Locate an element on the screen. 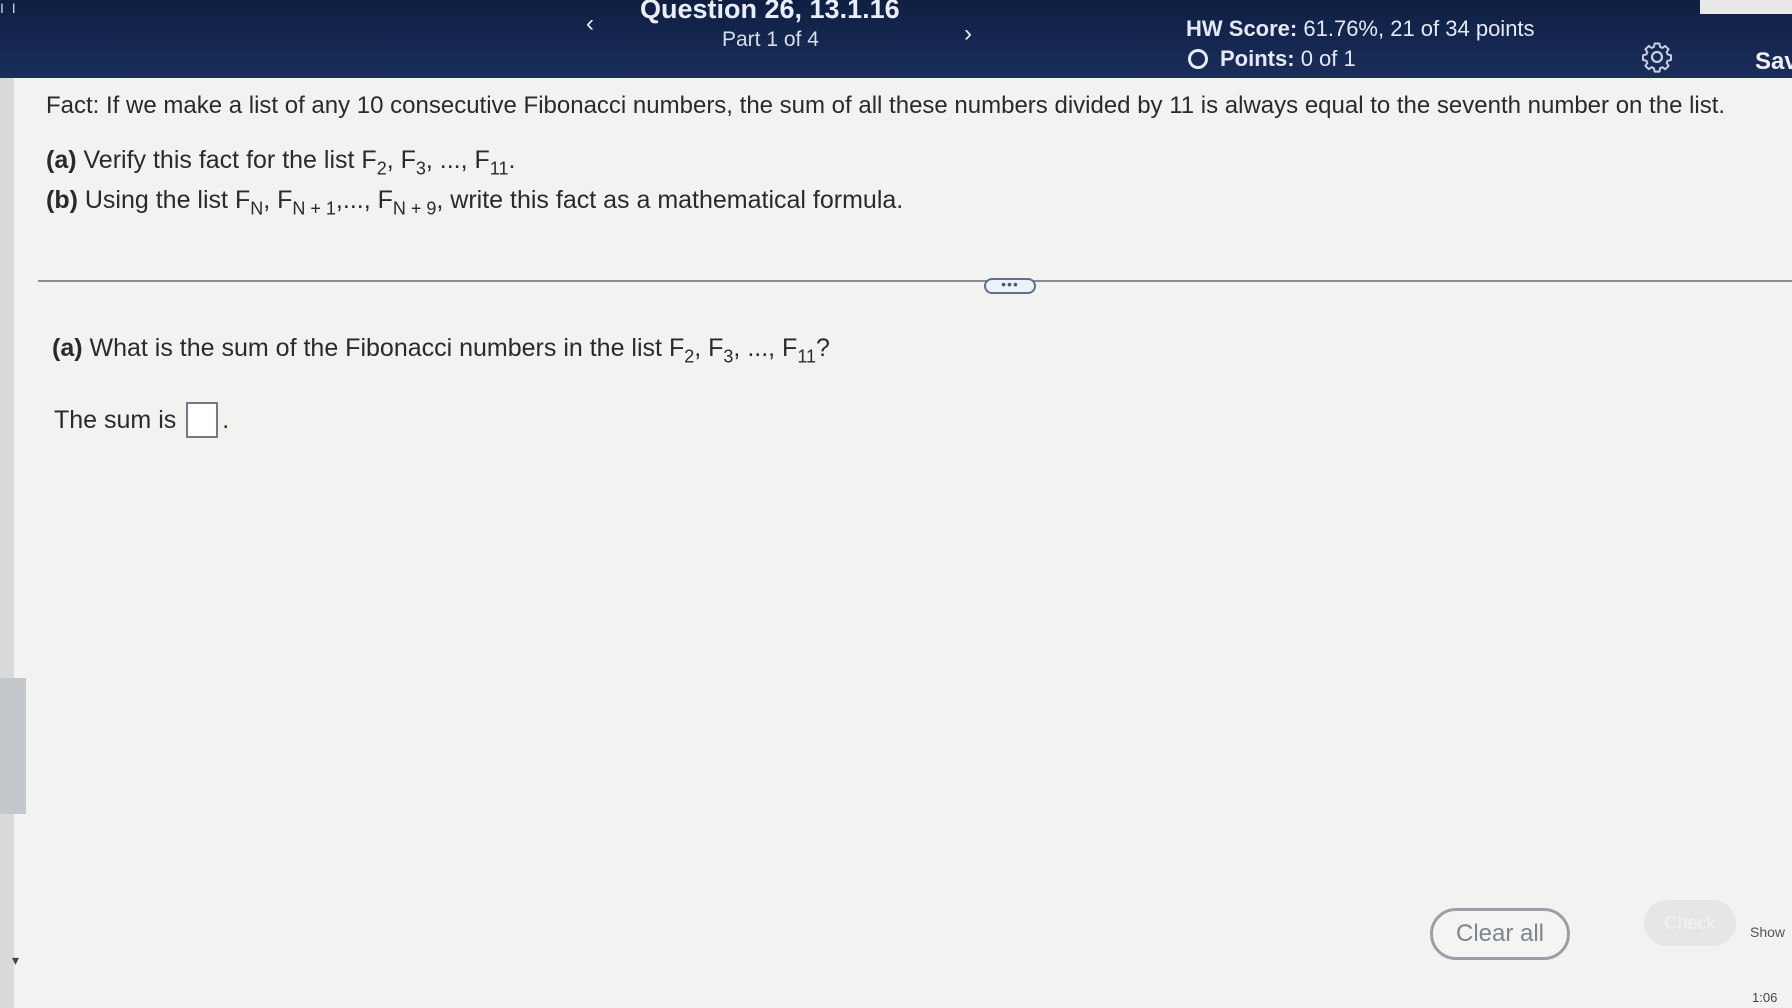 Image resolution: width=1792 pixels, height=1008 pixels. check-answer-button: Check is located at coordinates (1690, 923).